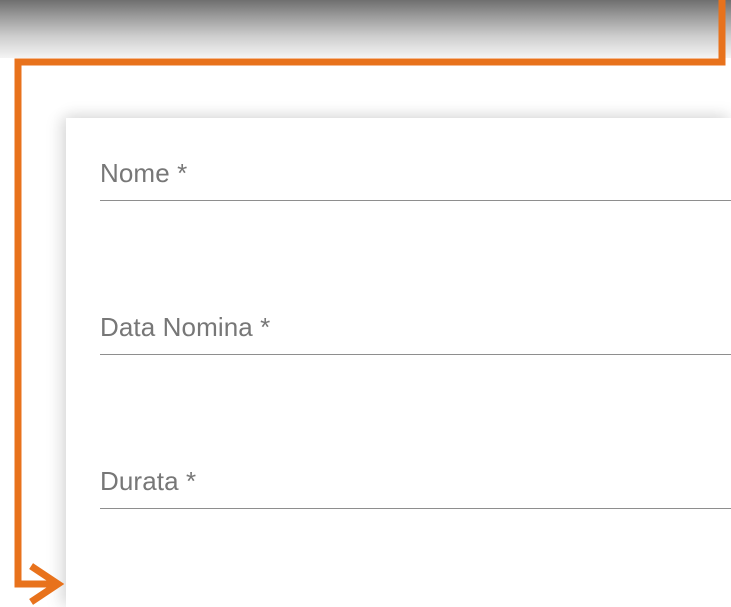 The height and width of the screenshot is (607, 731). I want to click on data-nomina-field: Data Nomina *, so click(415, 330).